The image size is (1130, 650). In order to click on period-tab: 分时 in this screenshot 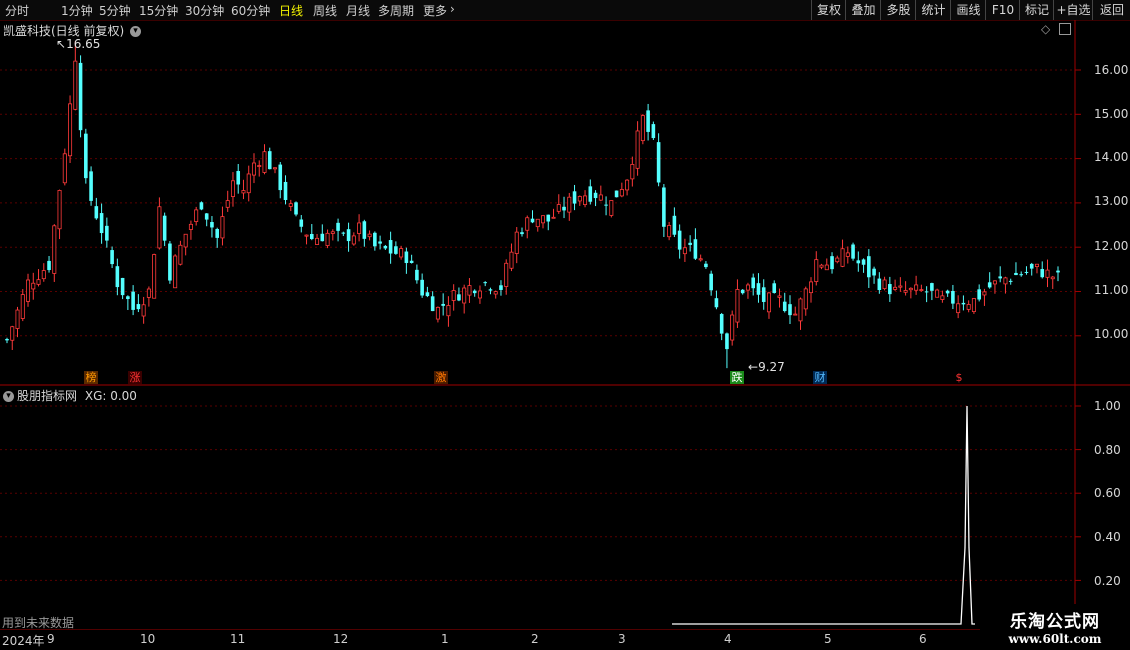, I will do `click(17, 10)`.